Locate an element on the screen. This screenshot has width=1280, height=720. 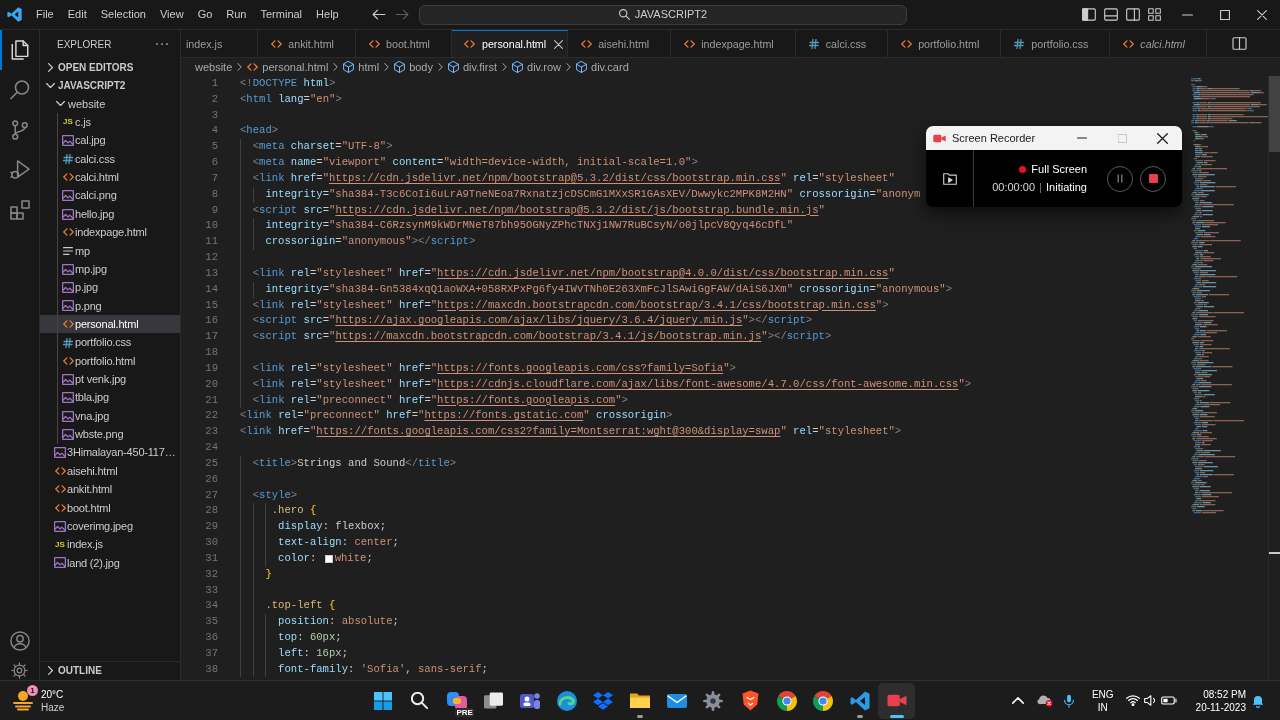
tree-item: p.jpg is located at coordinates (110, 287).